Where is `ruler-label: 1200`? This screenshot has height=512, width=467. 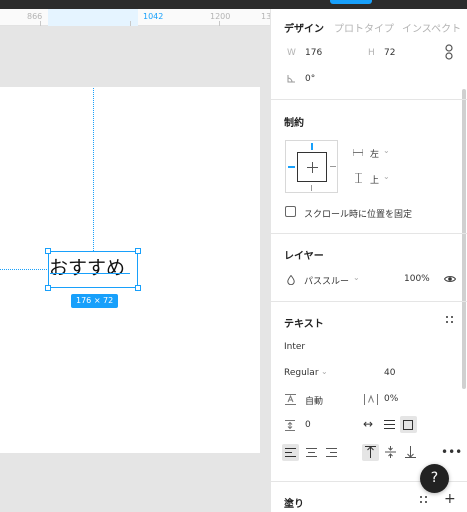
ruler-label: 1200 is located at coordinates (220, 16).